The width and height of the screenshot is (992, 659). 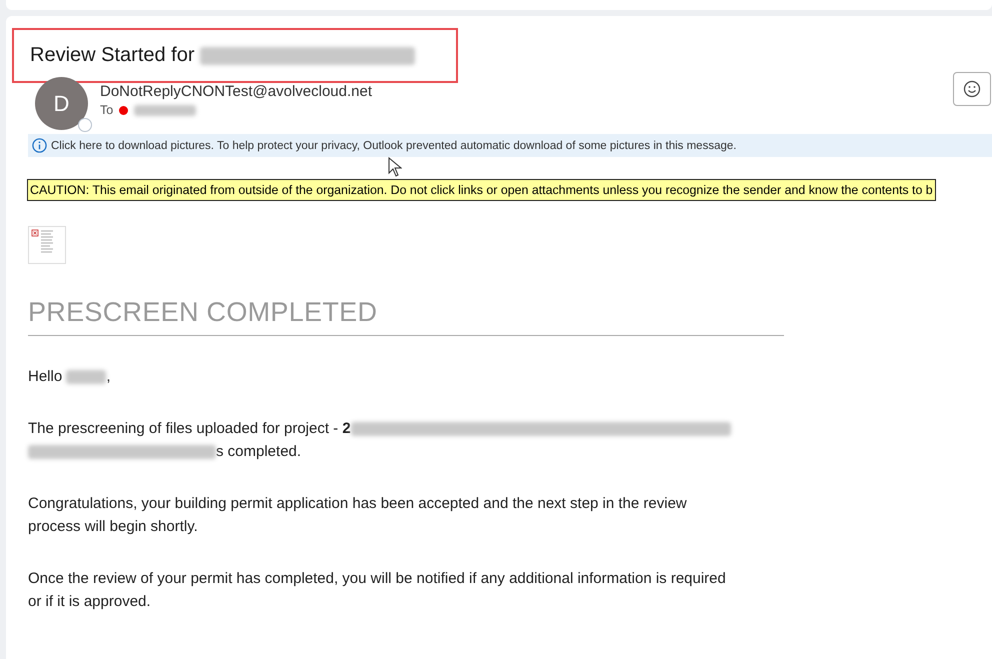 I want to click on sender-address: DoNotReplyCNONTest@avolvecloud.net, so click(x=236, y=91).